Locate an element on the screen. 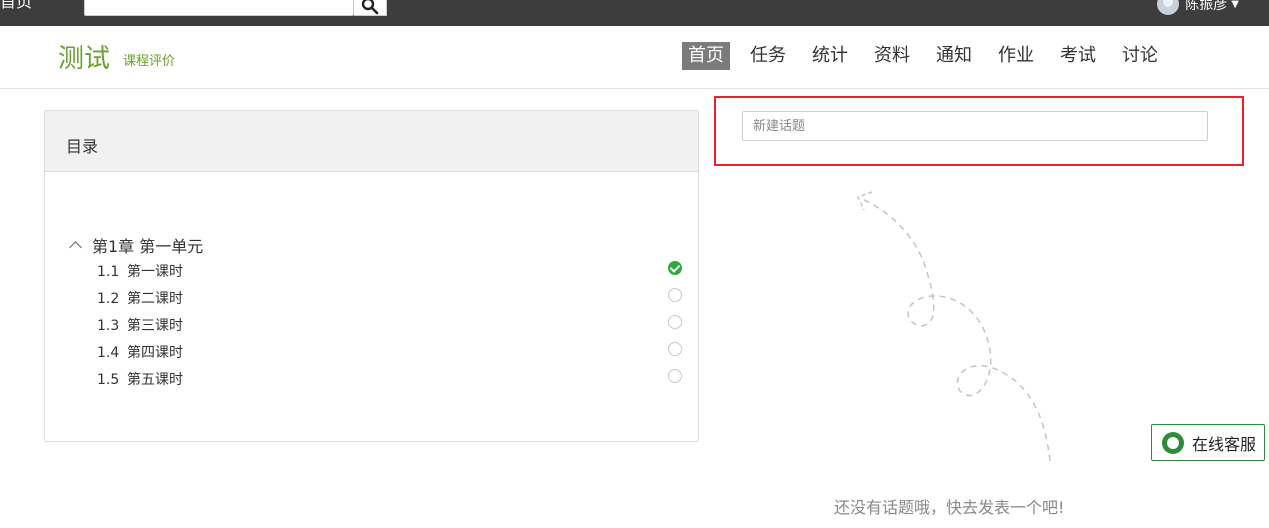  home-link: 首页 is located at coordinates (16, 6).